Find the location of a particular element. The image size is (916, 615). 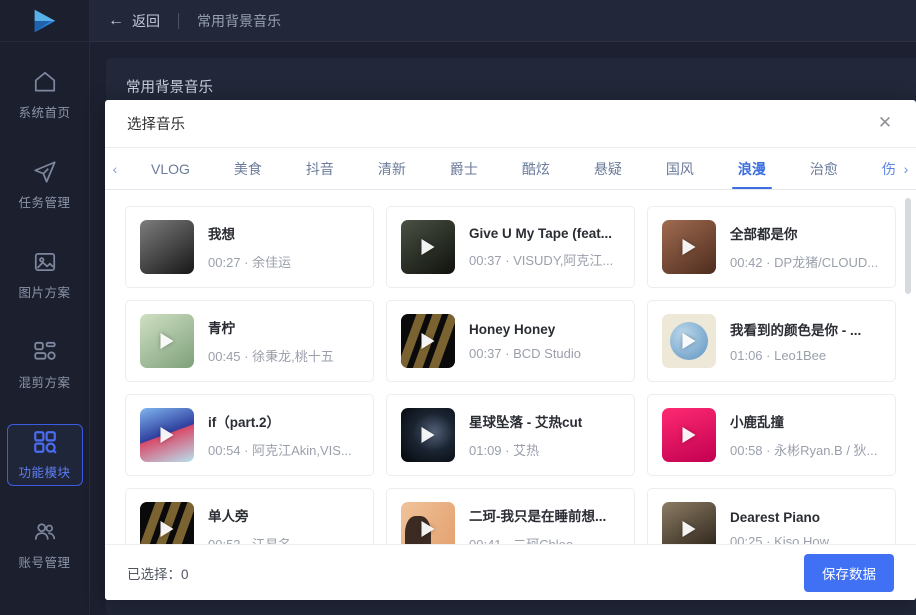

sidebar-item-label: 混剪方案 is located at coordinates (44, 383).